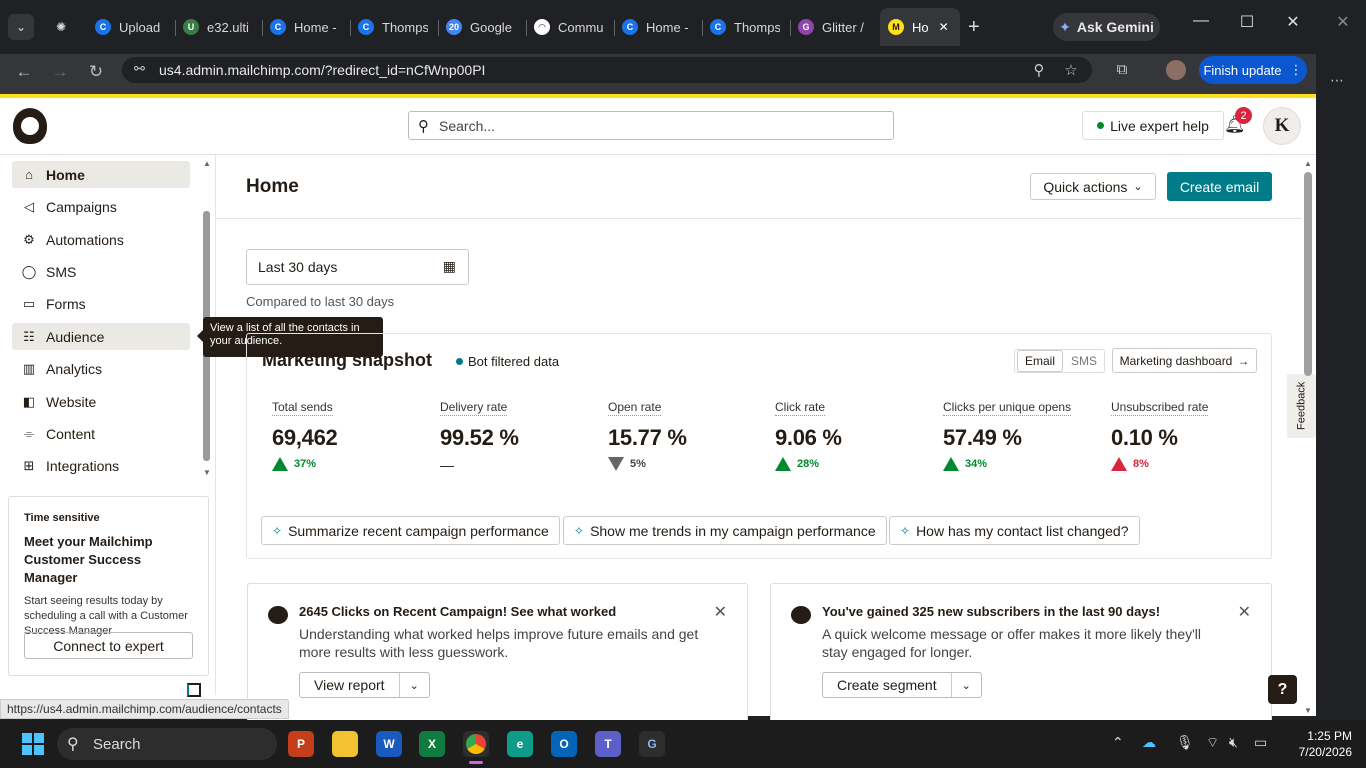 This screenshot has height=768, width=1366. What do you see at coordinates (101, 336) in the screenshot?
I see `sidebar-item-audience: ☷ Audience` at bounding box center [101, 336].